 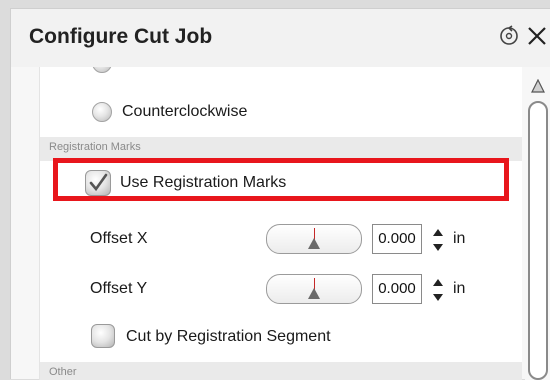 I want to click on offset-y-spinner-icon, so click(x=438, y=290).